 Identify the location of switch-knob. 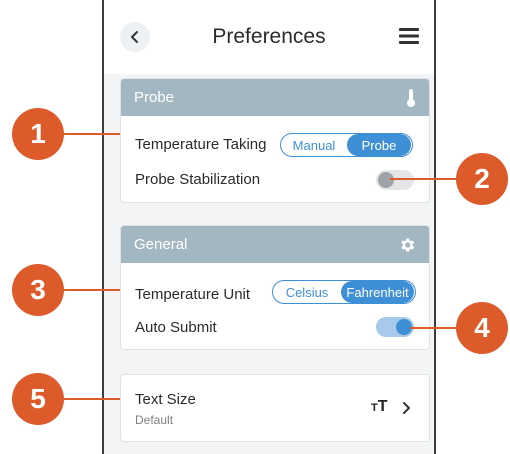
(386, 180).